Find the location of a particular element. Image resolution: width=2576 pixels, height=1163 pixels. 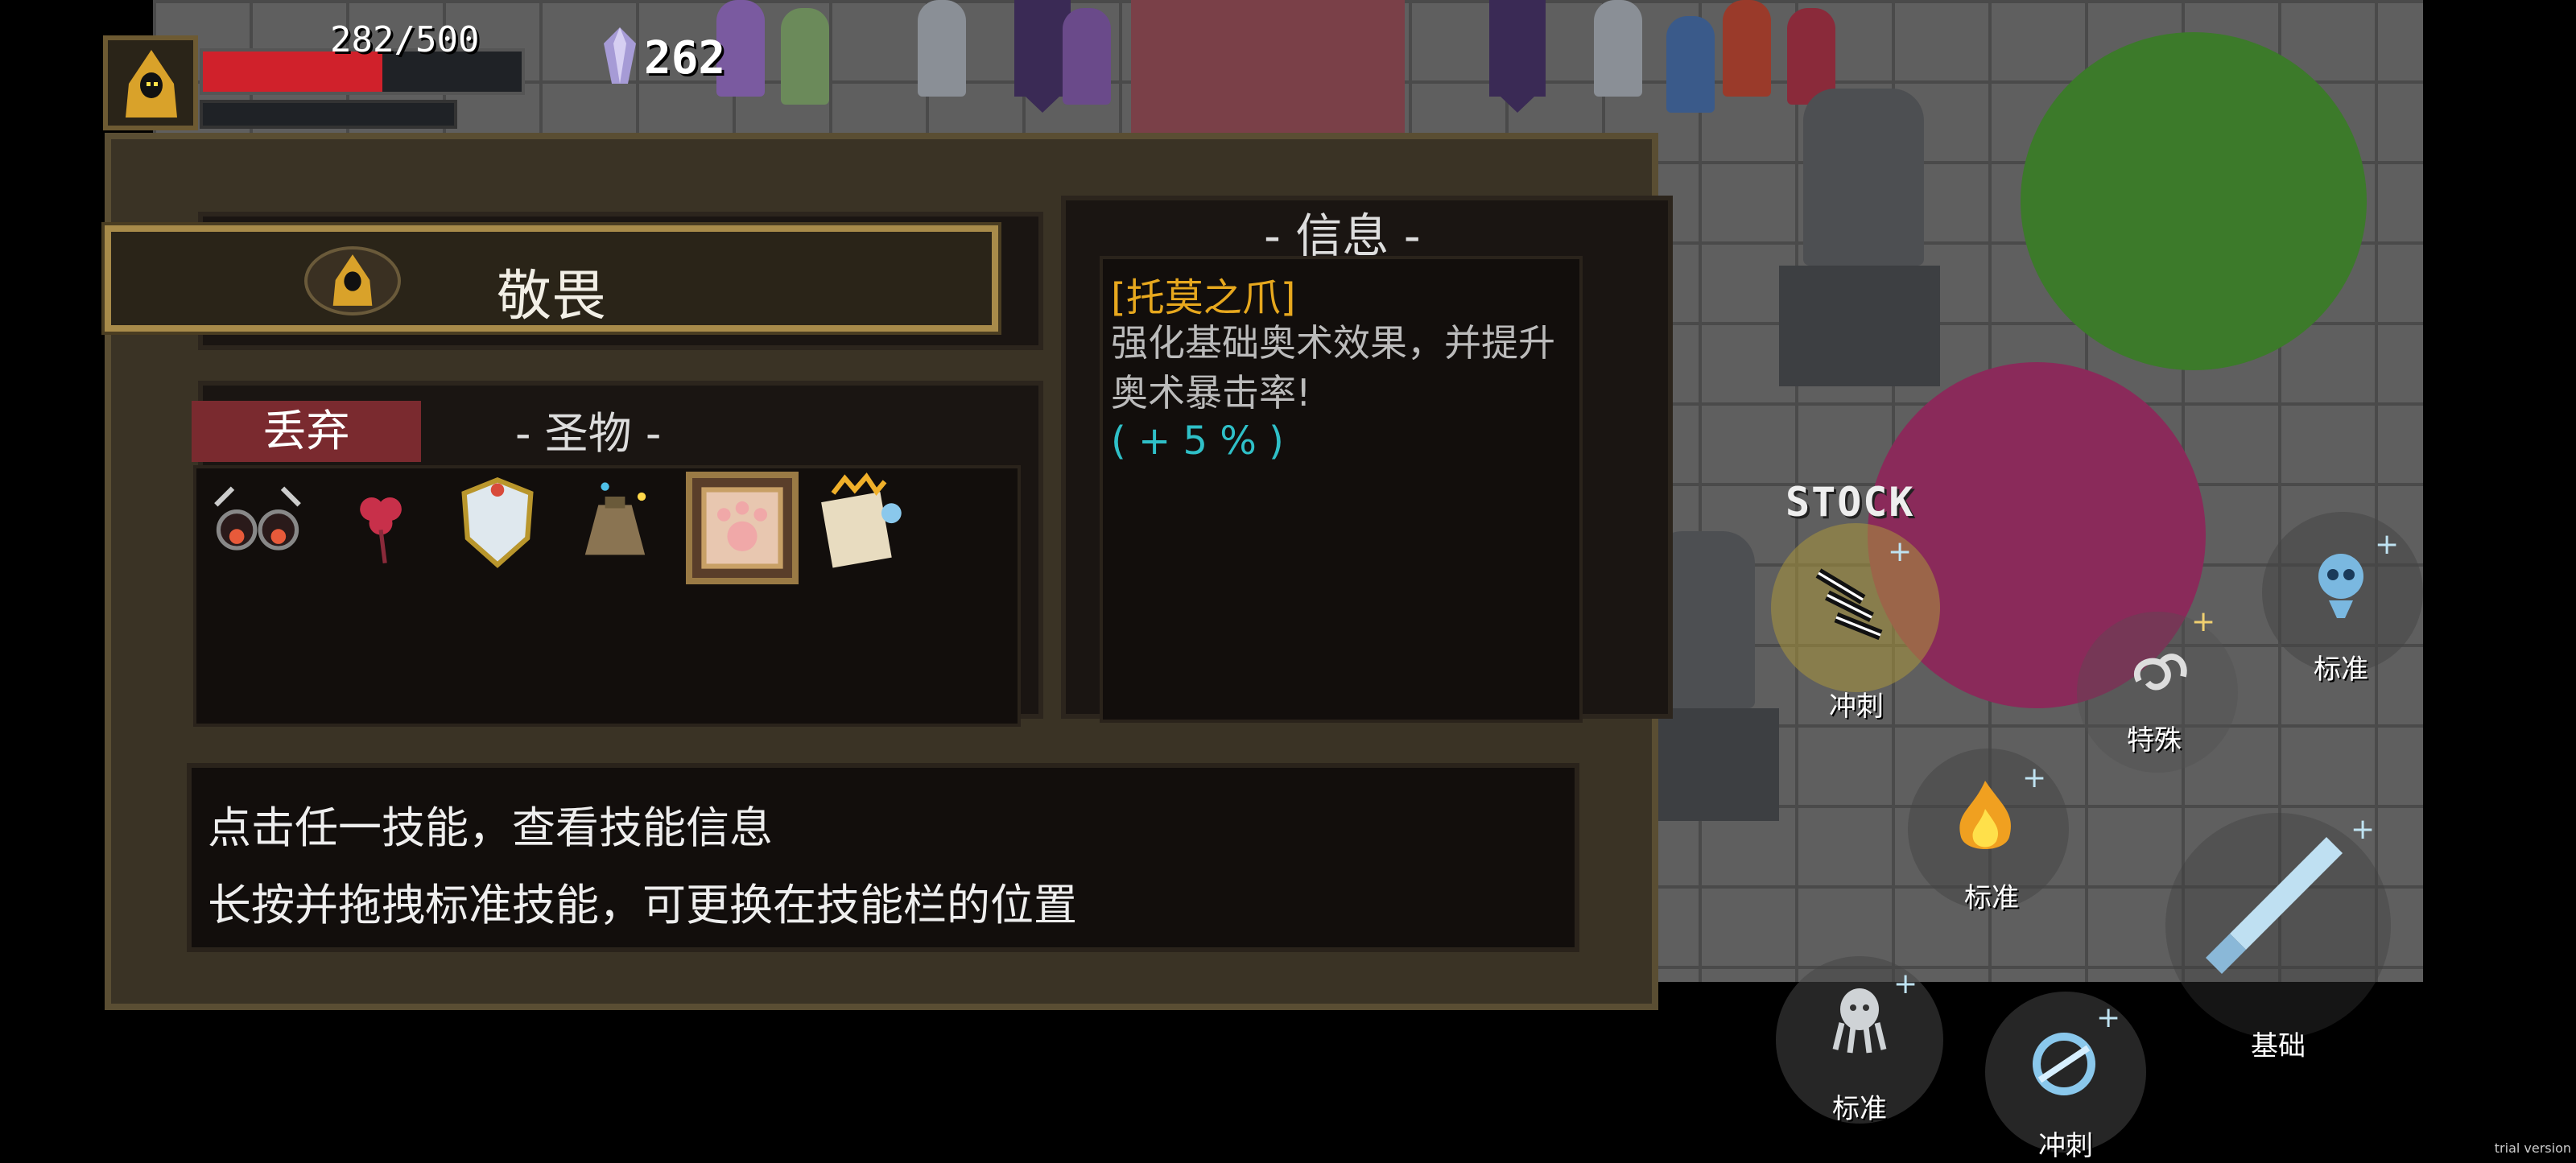

crystal-gem-icon is located at coordinates (620, 55).